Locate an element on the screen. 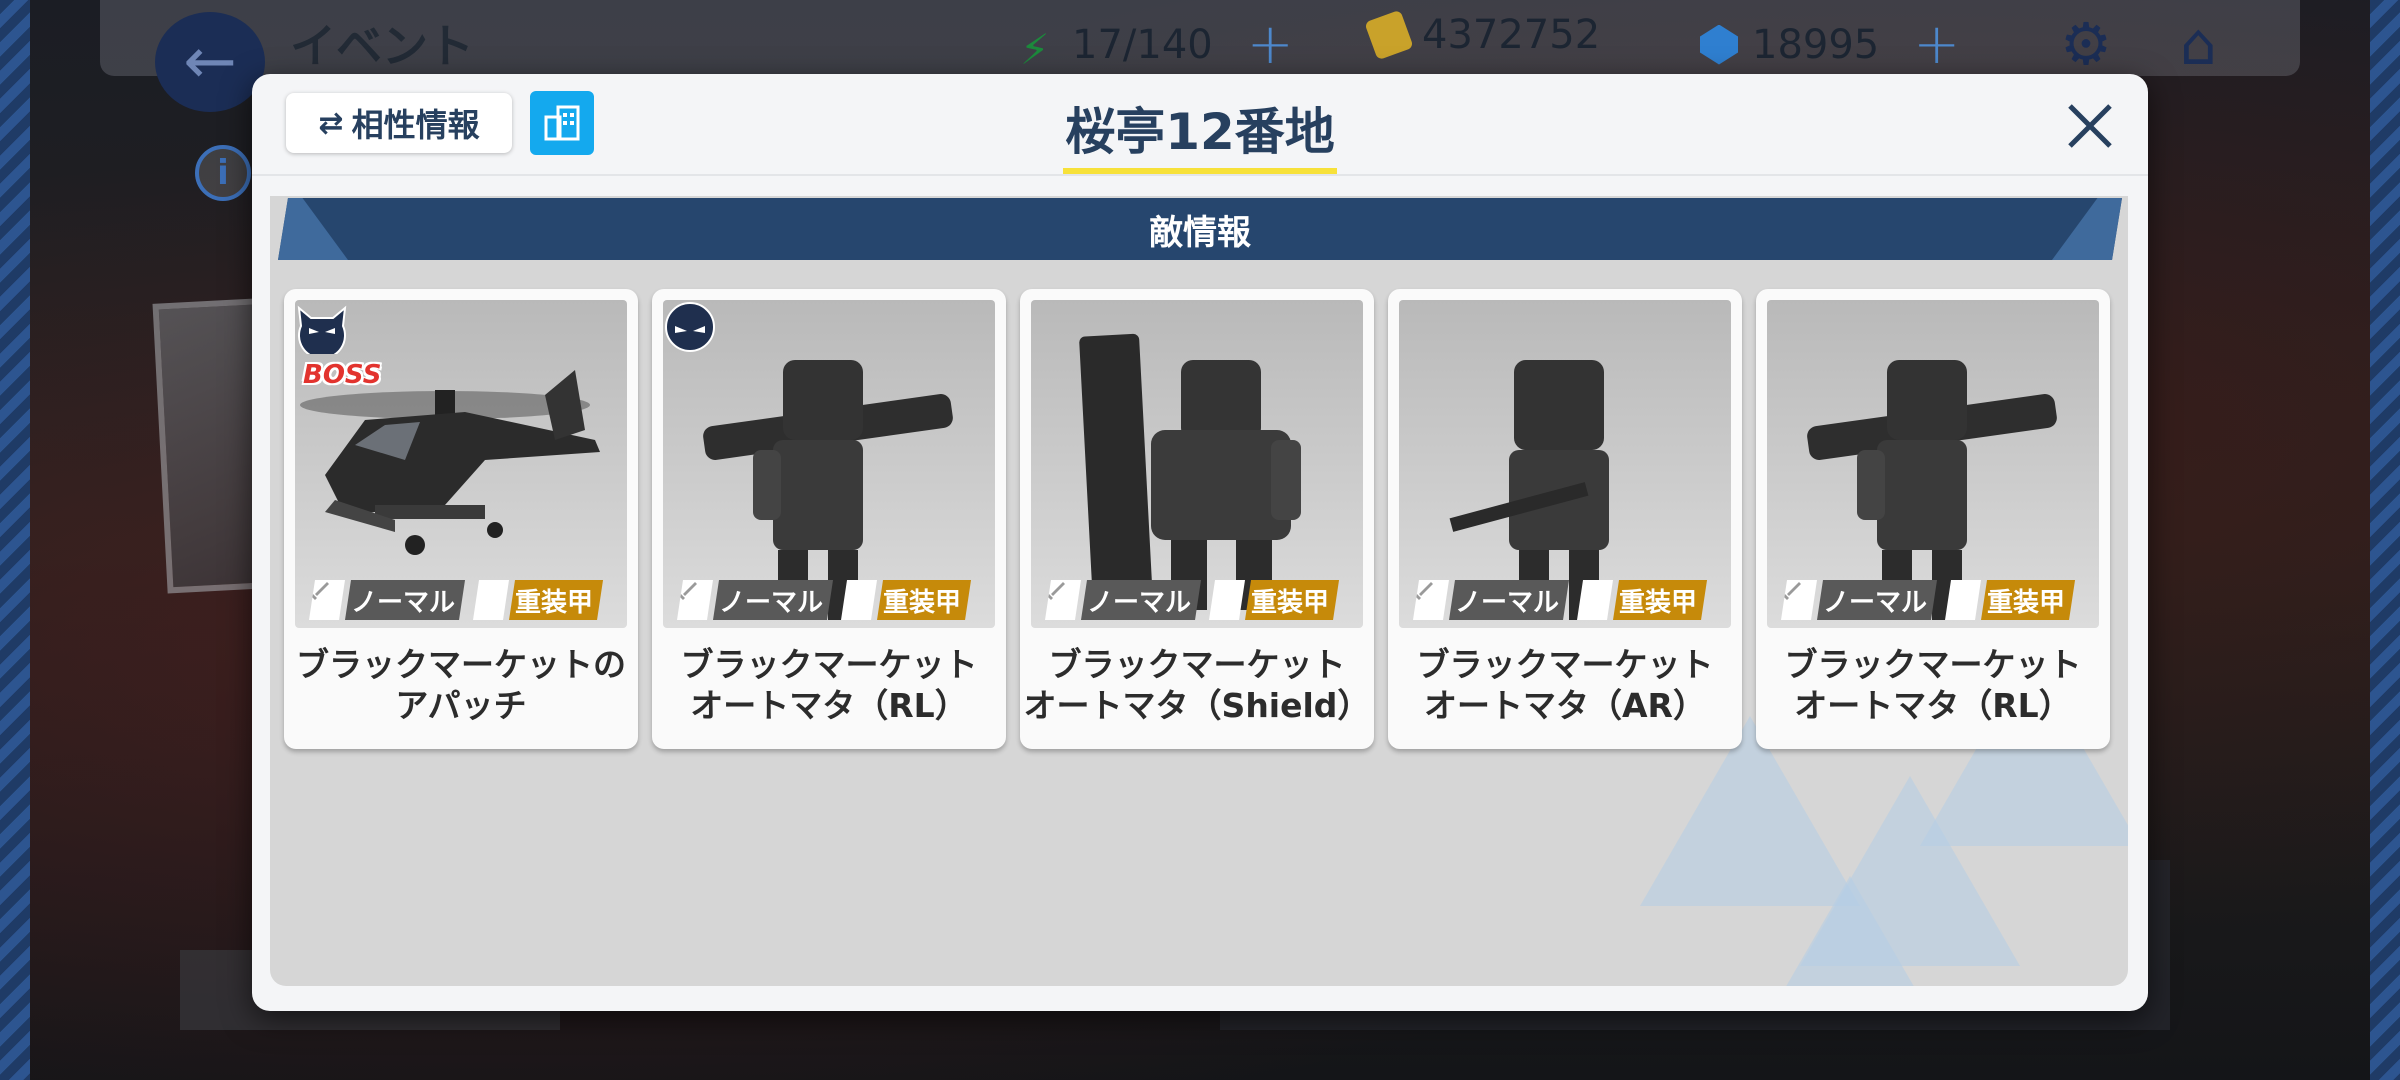 The height and width of the screenshot is (1080, 2400). dialog-header: ⇄ 相性情報 桜亭12番地 is located at coordinates (1200, 125).